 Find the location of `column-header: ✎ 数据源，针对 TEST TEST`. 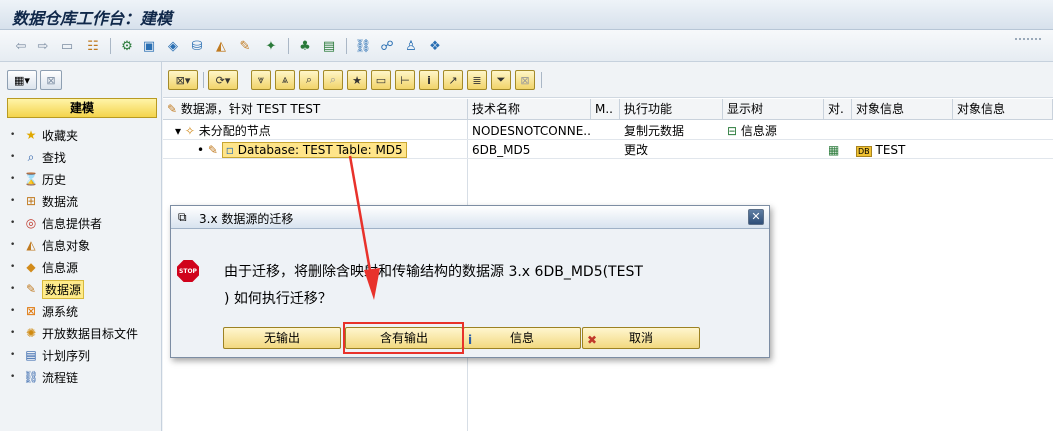

column-header: ✎ 数据源，针对 TEST TEST is located at coordinates (315, 109).